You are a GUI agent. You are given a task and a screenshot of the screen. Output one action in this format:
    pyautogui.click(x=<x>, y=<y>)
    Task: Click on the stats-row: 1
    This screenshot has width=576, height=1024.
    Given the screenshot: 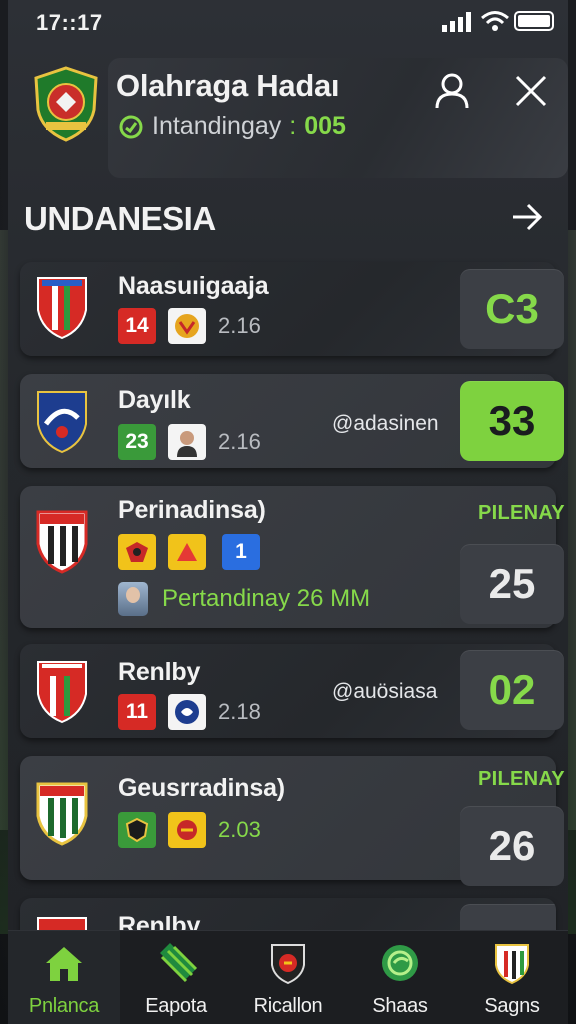 What is the action you would take?
    pyautogui.click(x=189, y=552)
    